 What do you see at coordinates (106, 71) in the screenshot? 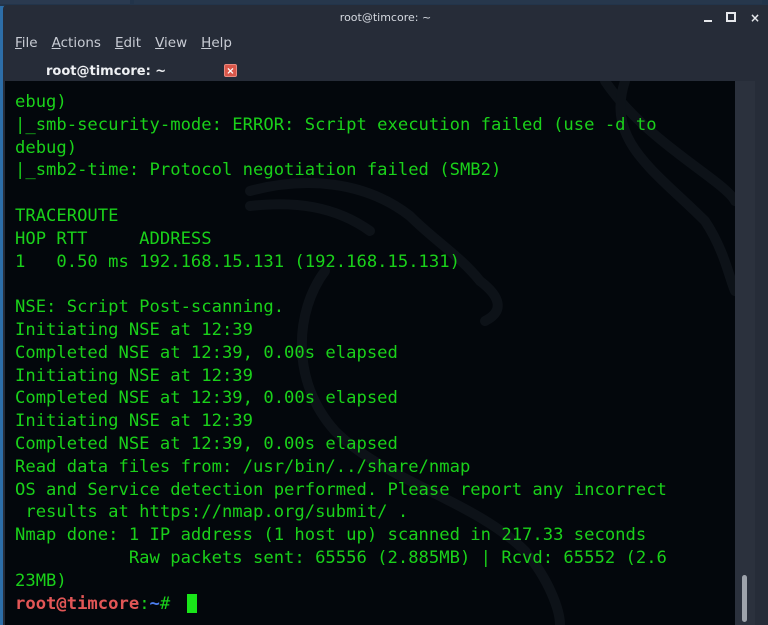
I see `tab-label: root@timcore: ~` at bounding box center [106, 71].